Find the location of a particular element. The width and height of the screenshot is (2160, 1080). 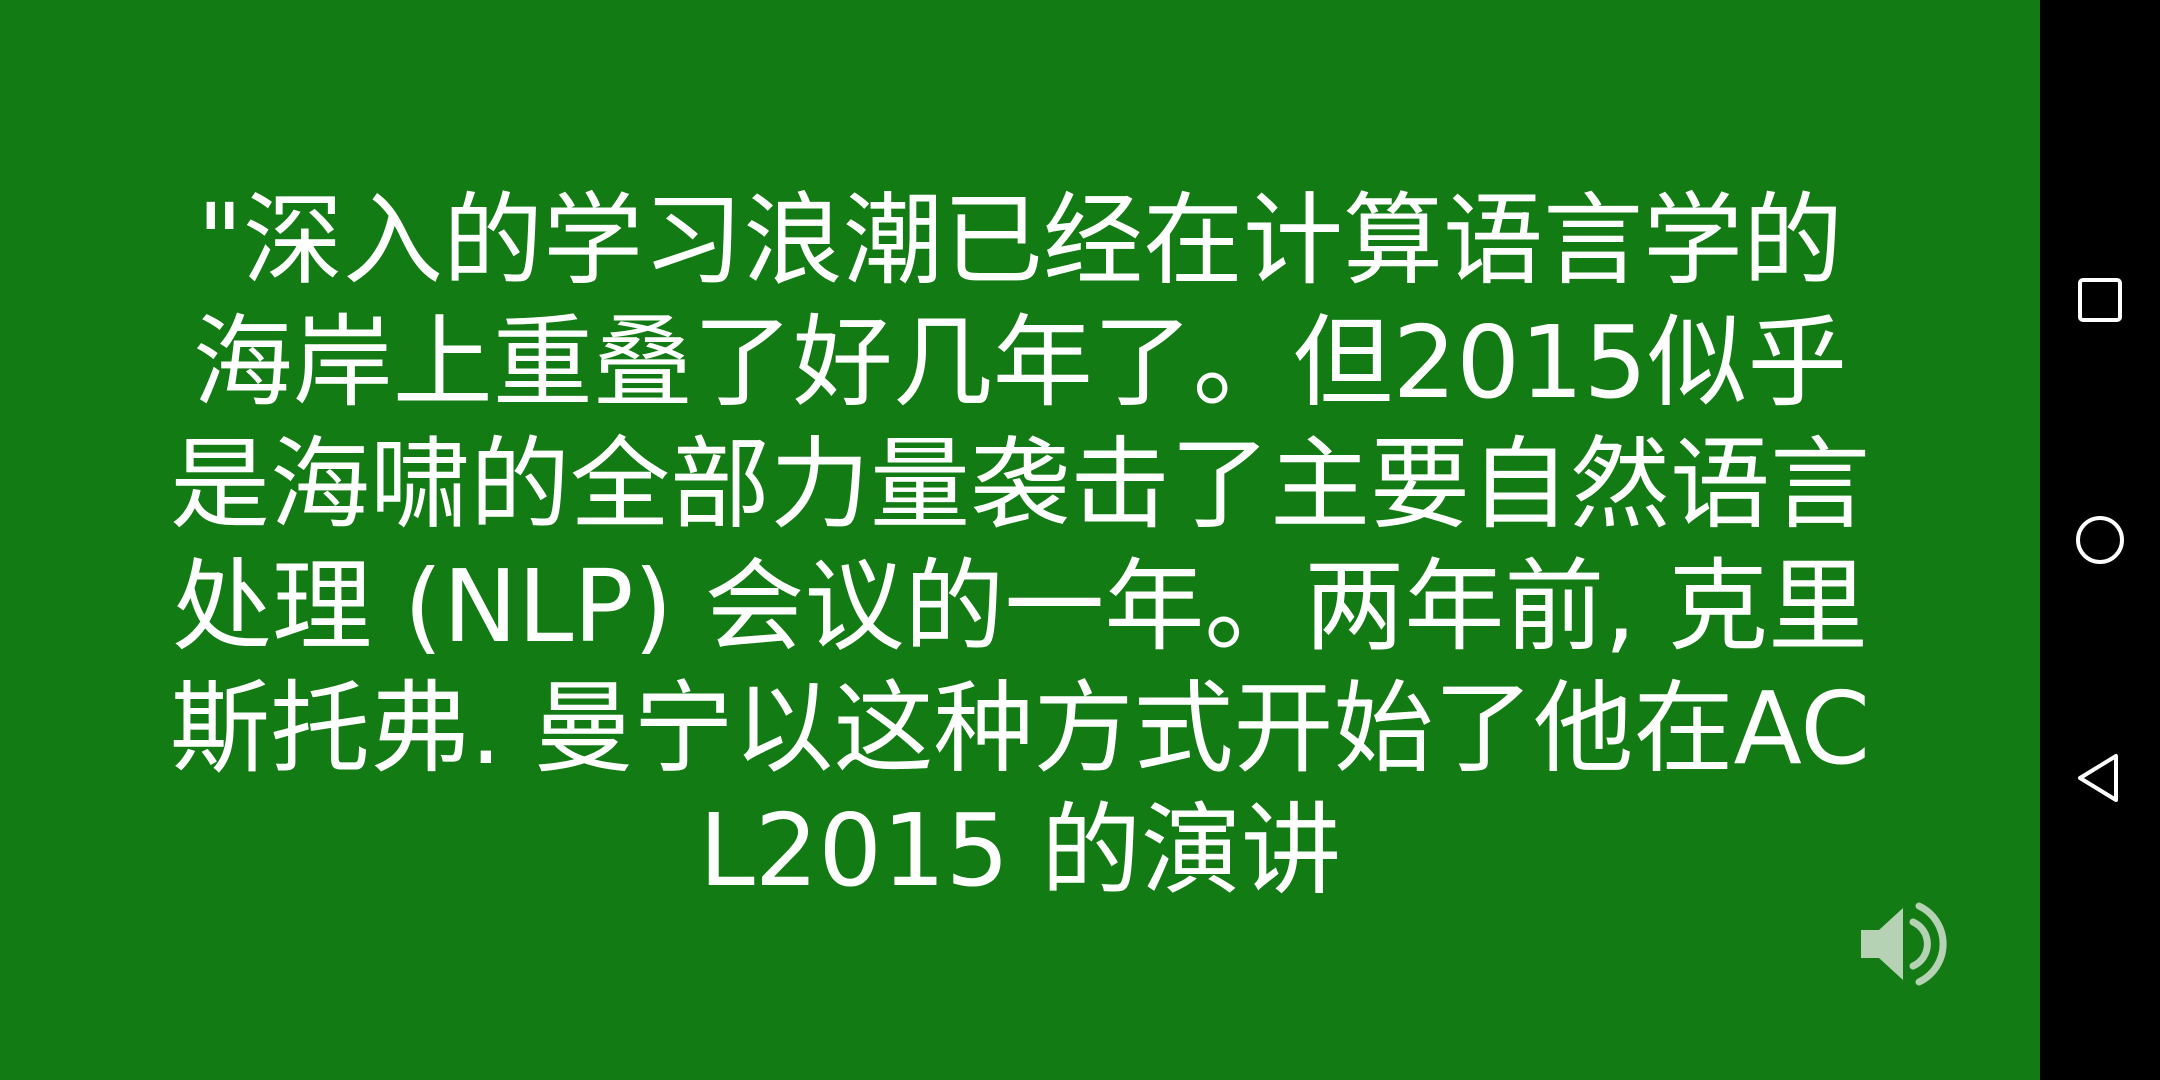

speaker-volume-icon is located at coordinates (1904, 944).